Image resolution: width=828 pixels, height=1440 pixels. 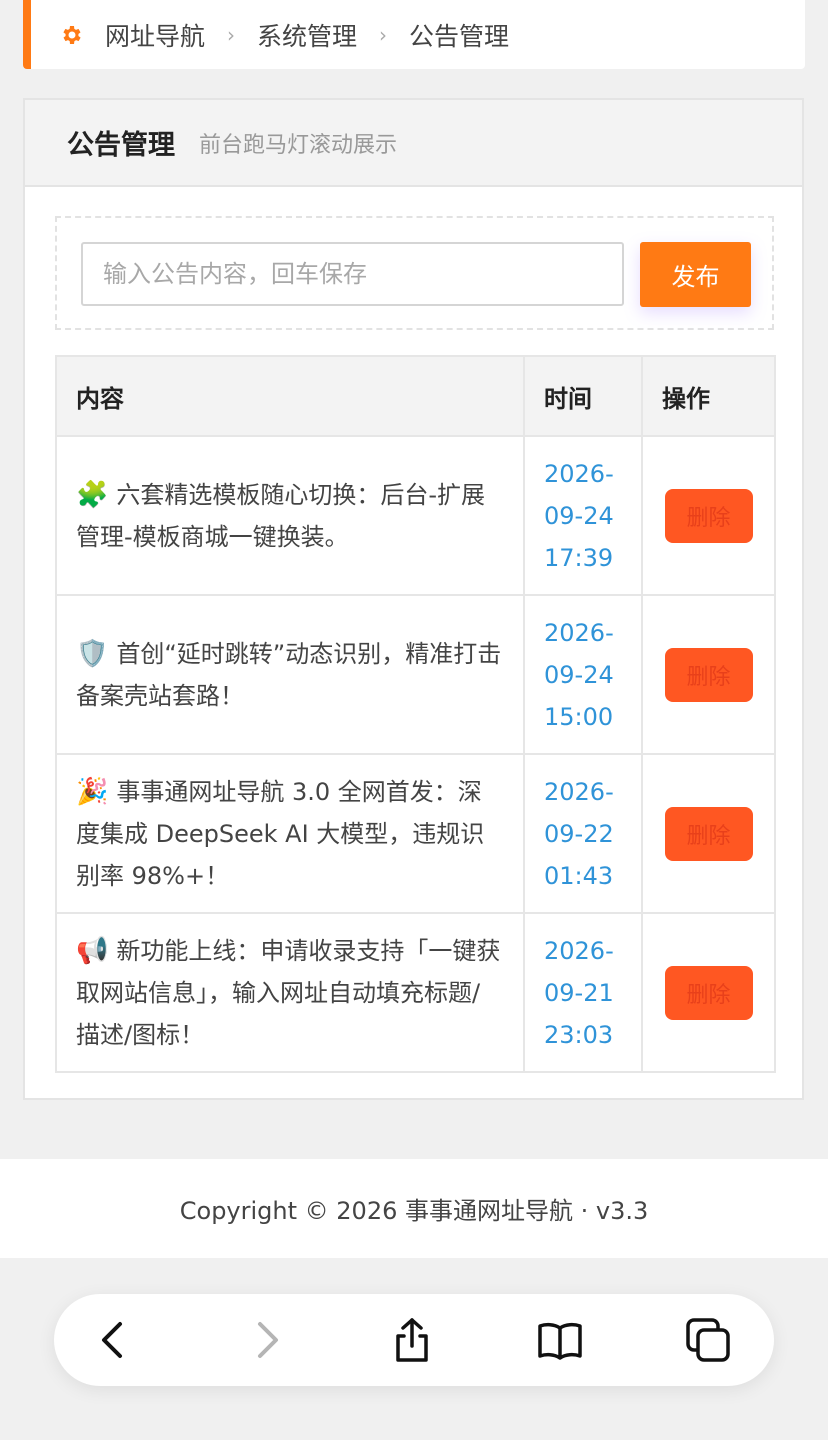 What do you see at coordinates (583, 396) in the screenshot?
I see `column-header-time: 时间` at bounding box center [583, 396].